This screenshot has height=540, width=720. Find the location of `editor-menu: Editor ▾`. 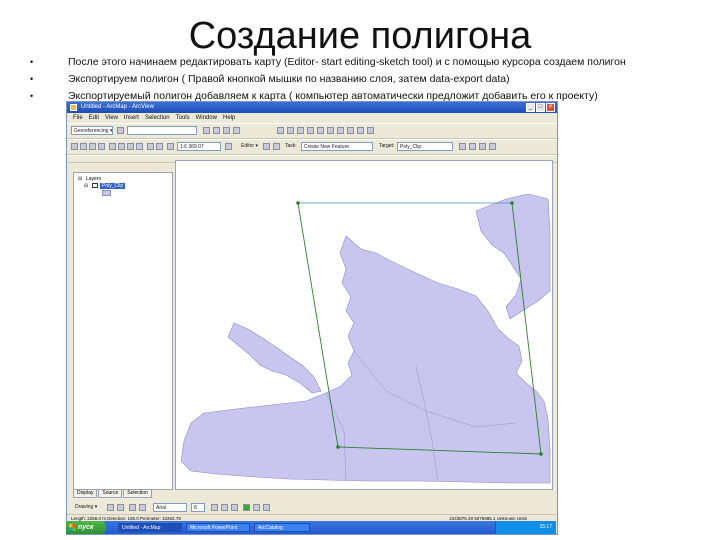

editor-menu: Editor ▾ is located at coordinates (250, 146).